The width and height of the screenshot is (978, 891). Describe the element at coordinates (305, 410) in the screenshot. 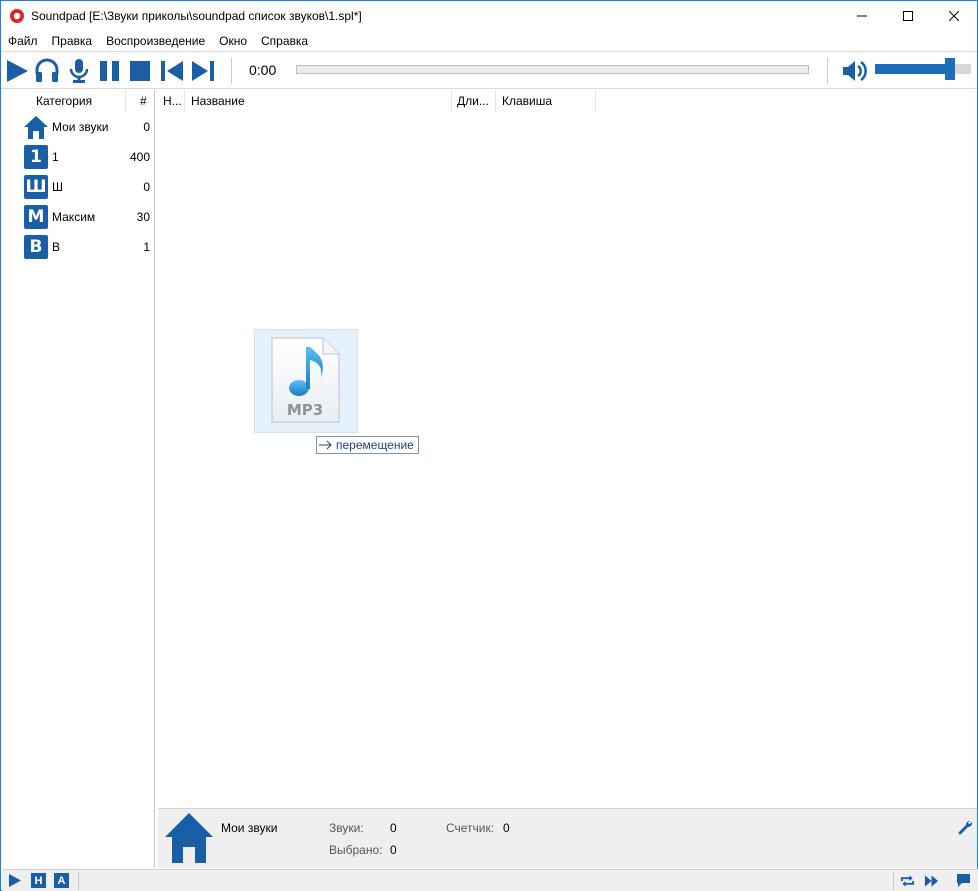

I see `file-type-label: MP3` at that location.